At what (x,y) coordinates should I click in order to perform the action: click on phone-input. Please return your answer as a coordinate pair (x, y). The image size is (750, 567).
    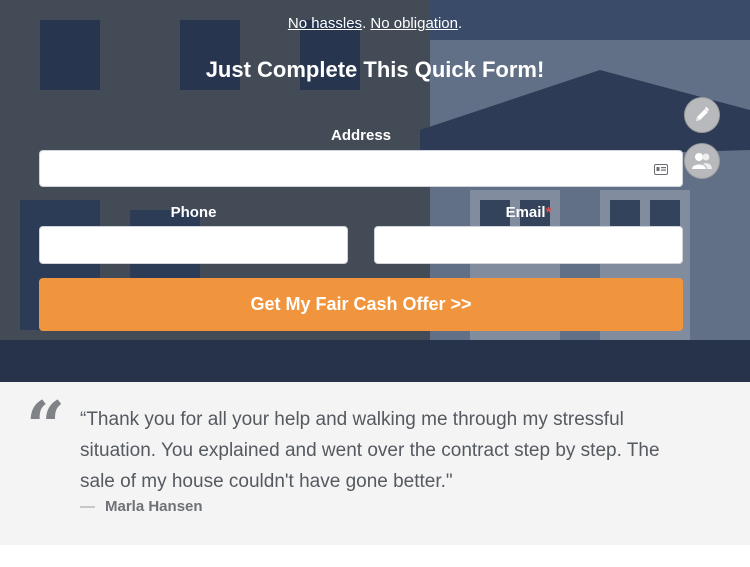
    Looking at the image, I should click on (193, 245).